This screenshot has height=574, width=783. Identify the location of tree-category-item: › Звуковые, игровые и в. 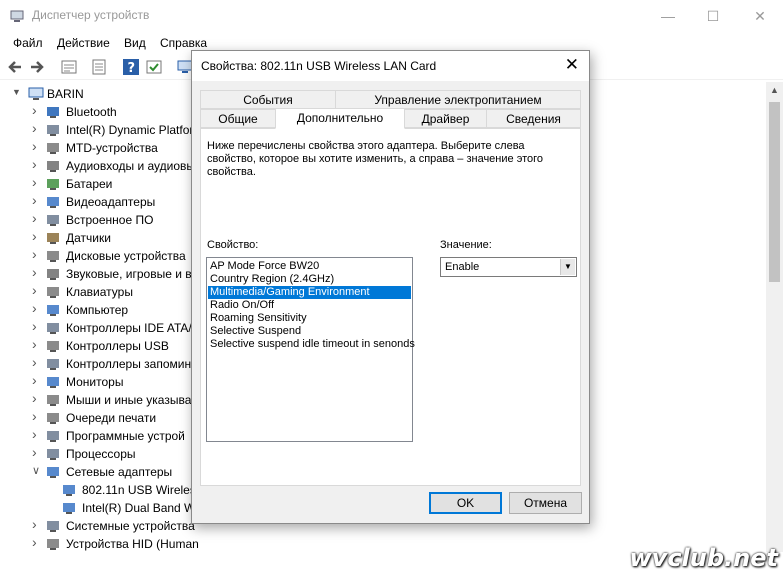
(100, 274).